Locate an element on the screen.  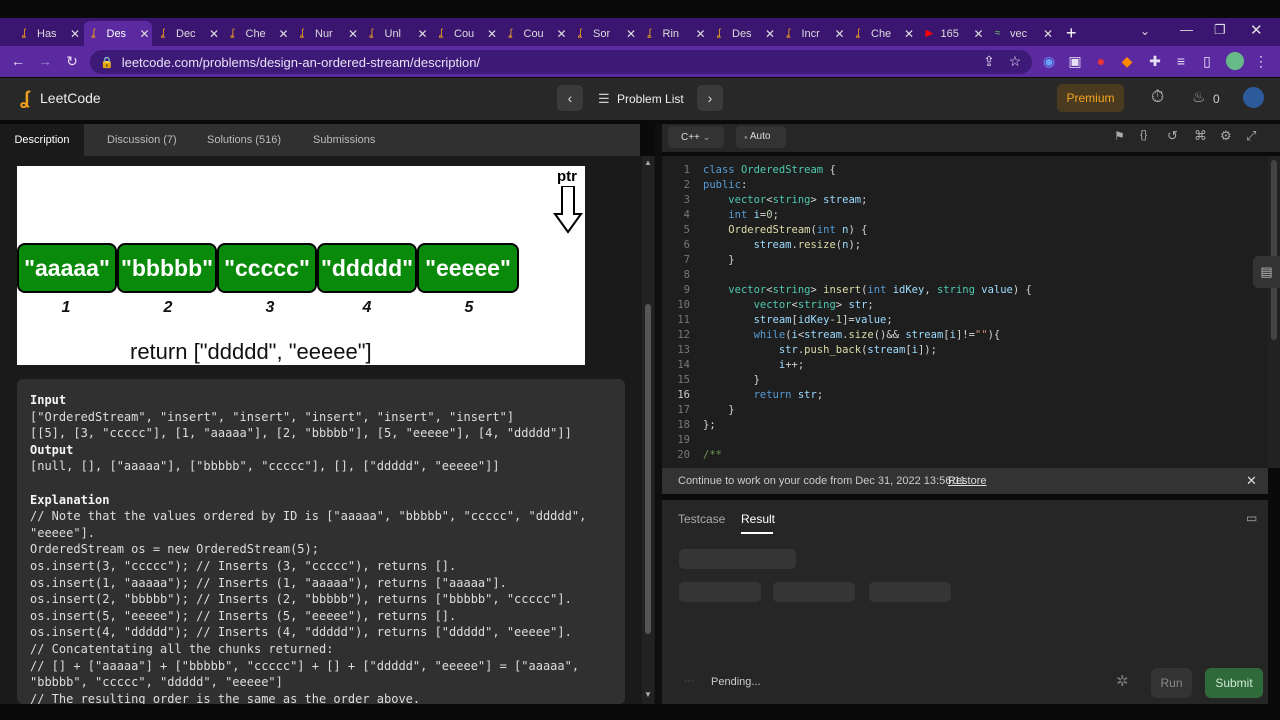
line-number: 6 is located at coordinates (686, 245).